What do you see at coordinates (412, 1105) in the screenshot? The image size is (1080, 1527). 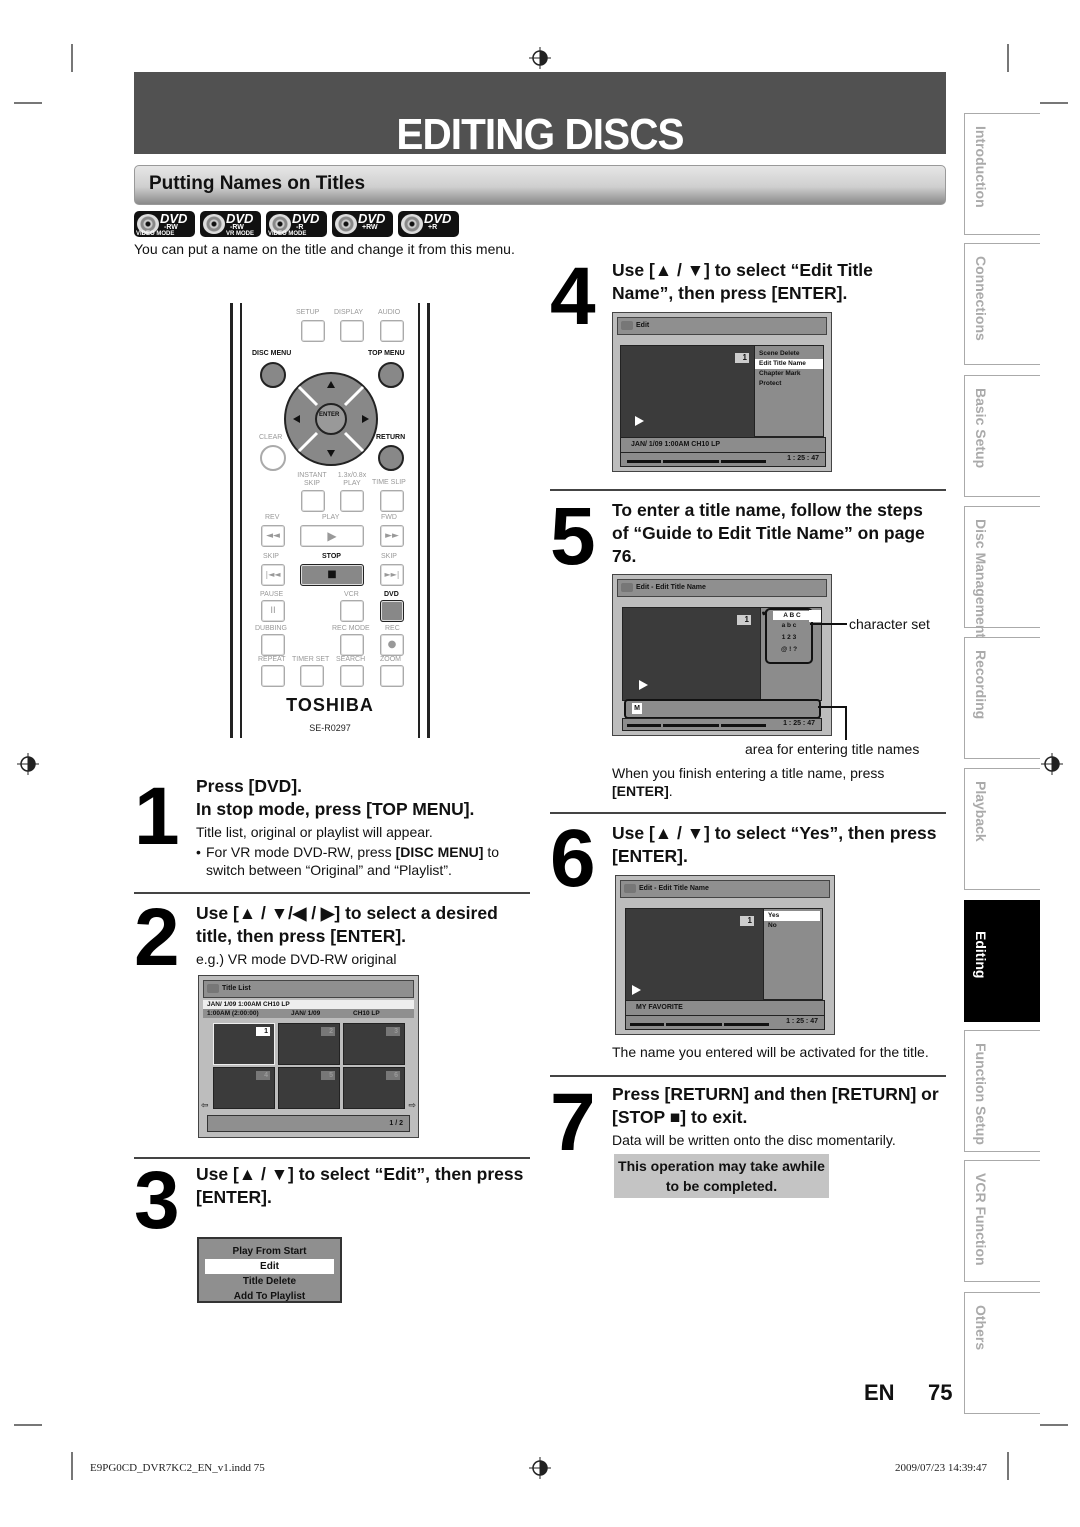 I see `next-page-arrow-icon: ⇨` at bounding box center [412, 1105].